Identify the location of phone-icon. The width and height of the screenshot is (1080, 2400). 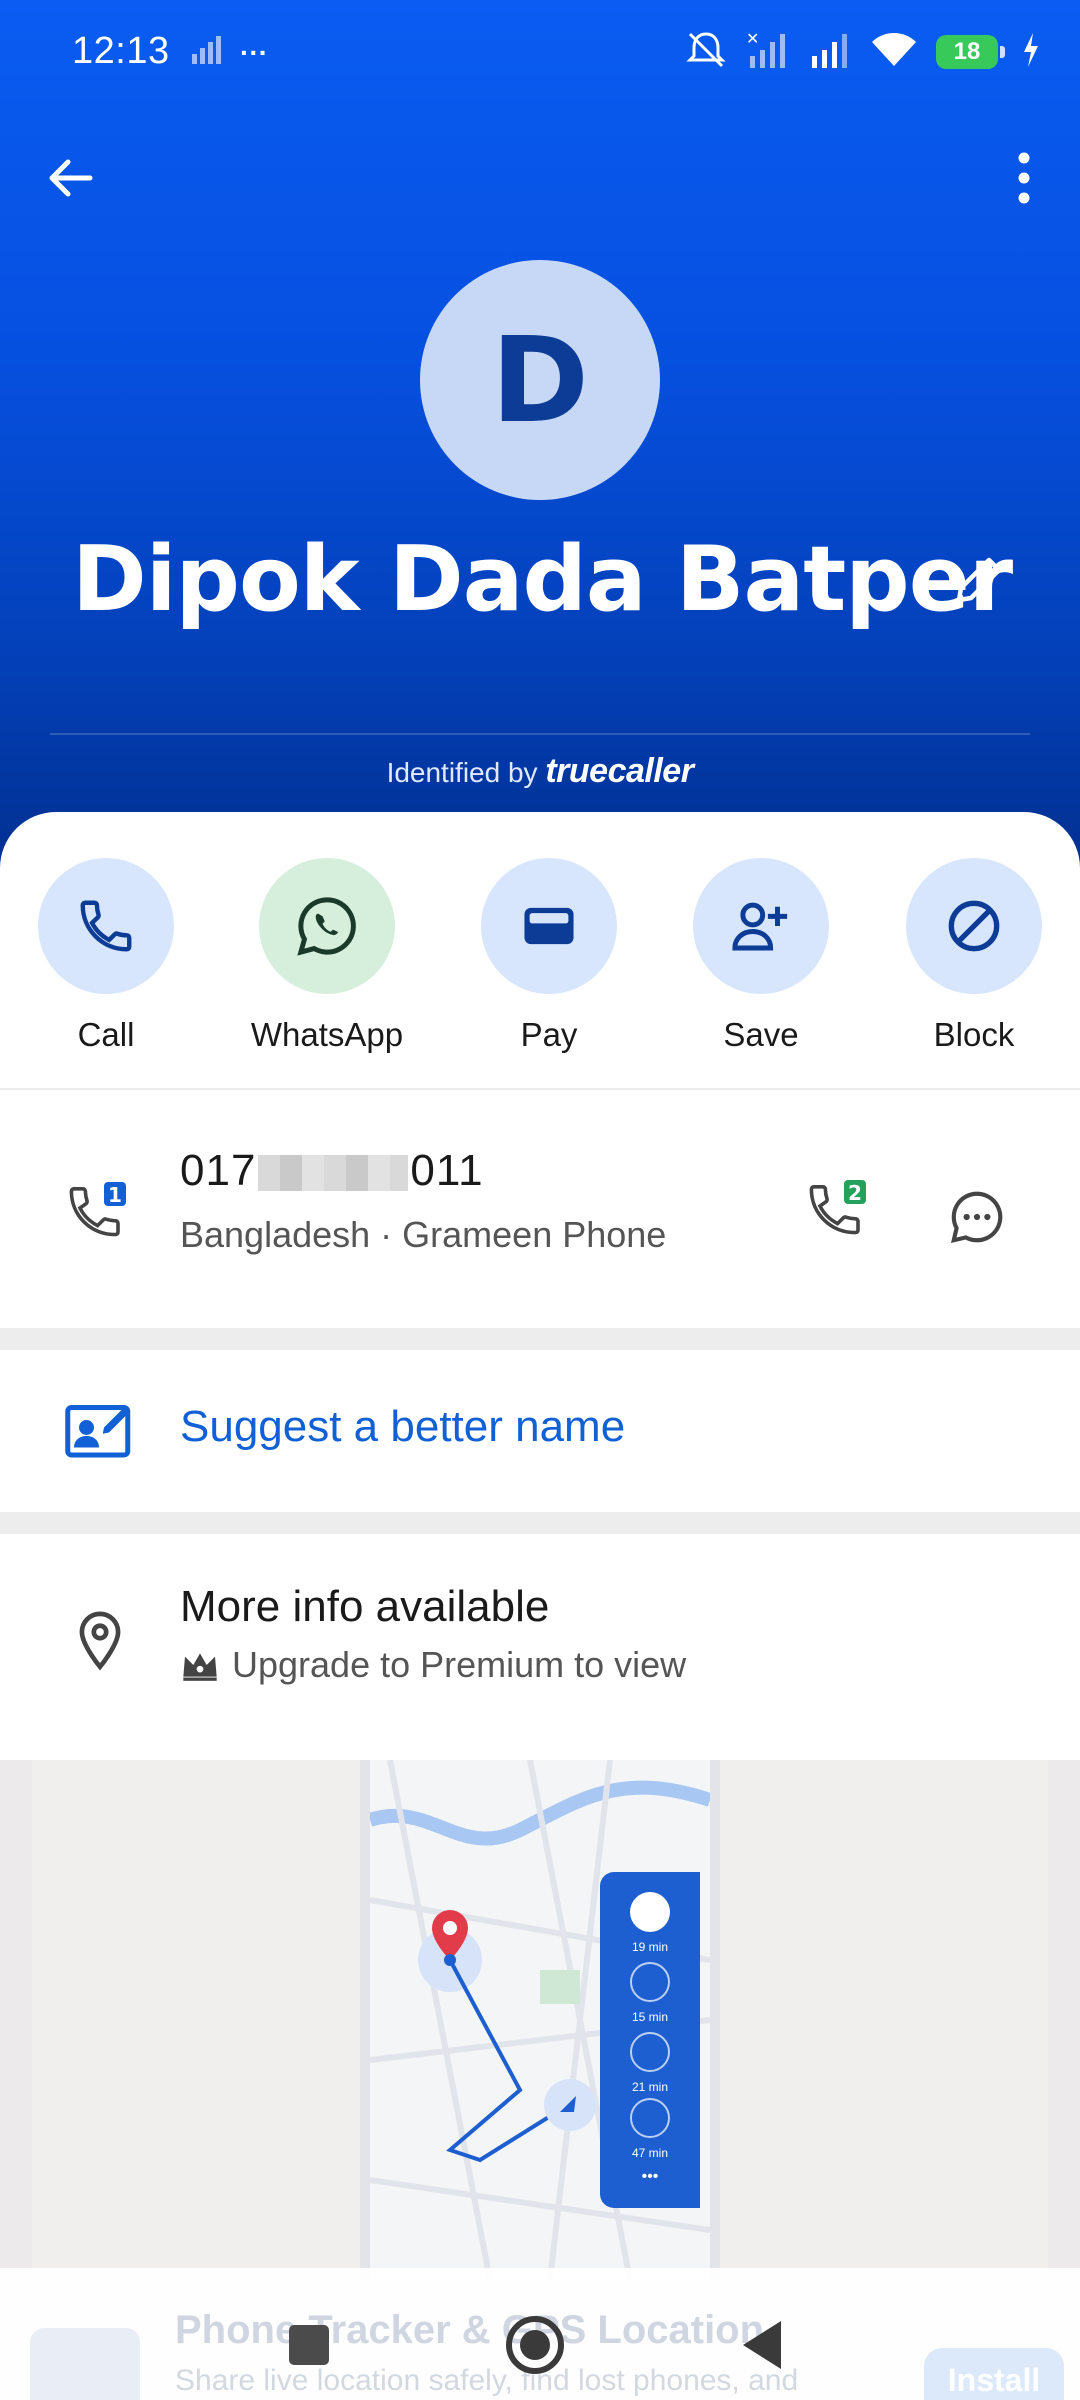
(106, 926).